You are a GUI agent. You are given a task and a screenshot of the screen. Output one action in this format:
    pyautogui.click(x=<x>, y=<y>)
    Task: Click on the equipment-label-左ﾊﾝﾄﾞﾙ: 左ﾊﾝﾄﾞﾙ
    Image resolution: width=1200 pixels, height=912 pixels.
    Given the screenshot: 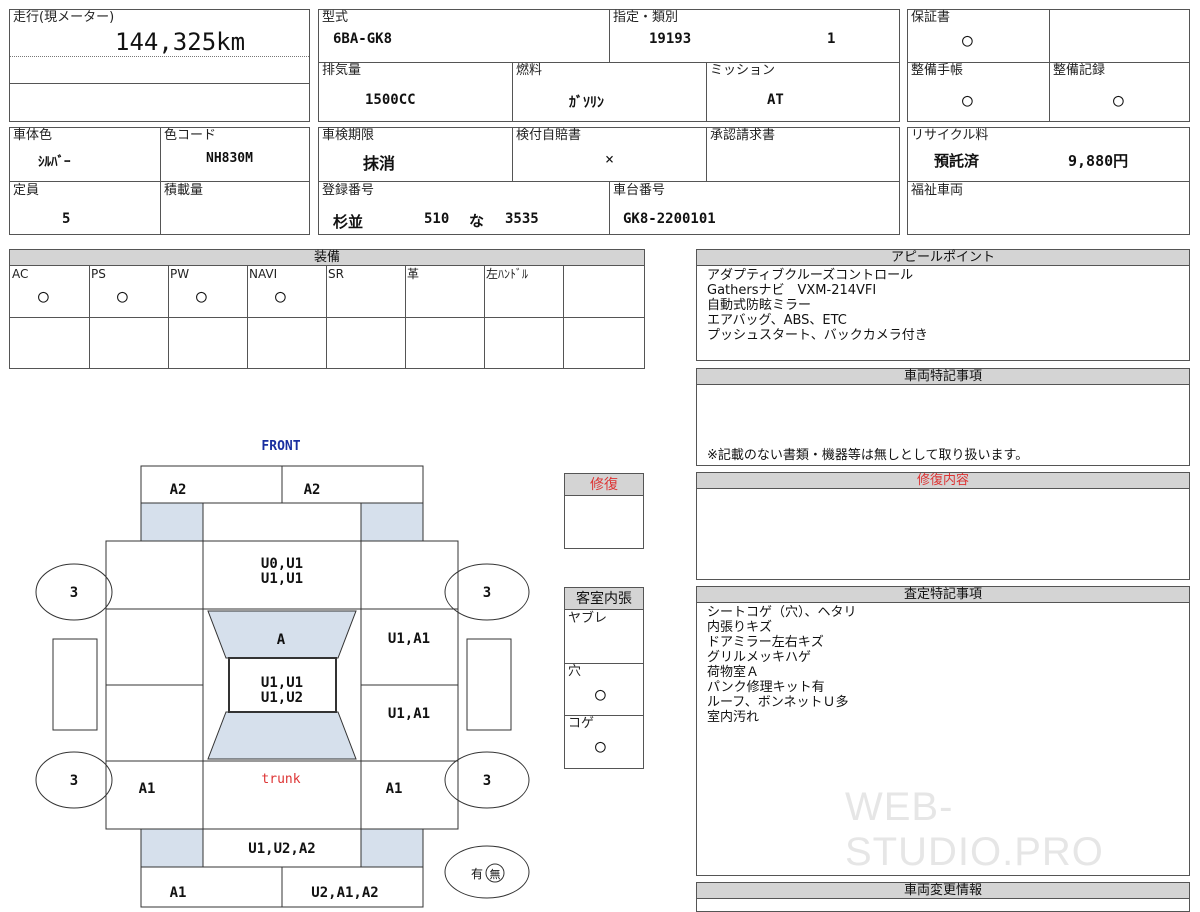 What is the action you would take?
    pyautogui.click(x=507, y=274)
    